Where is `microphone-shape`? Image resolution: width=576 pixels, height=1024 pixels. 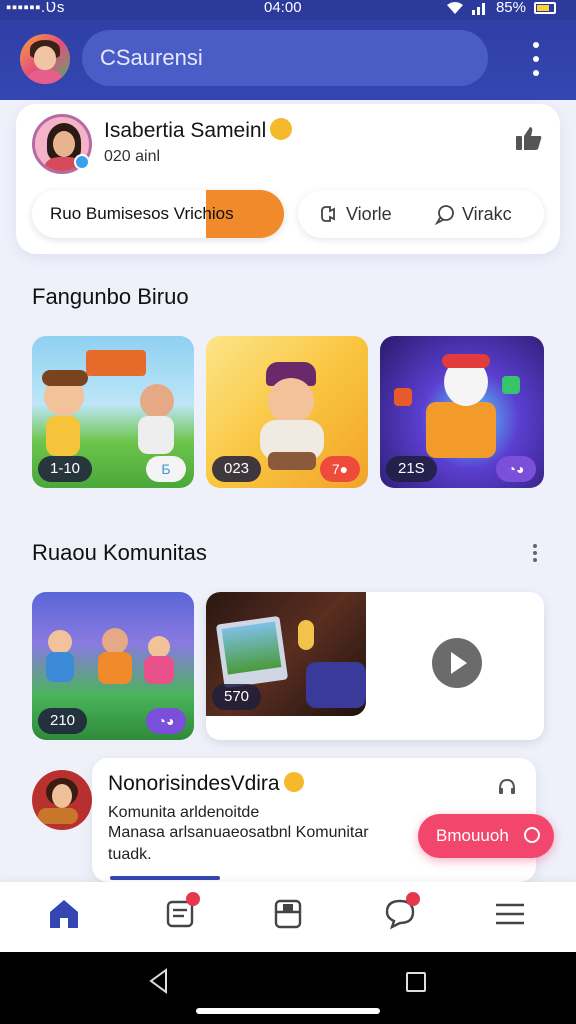
microphone-shape is located at coordinates (306, 635).